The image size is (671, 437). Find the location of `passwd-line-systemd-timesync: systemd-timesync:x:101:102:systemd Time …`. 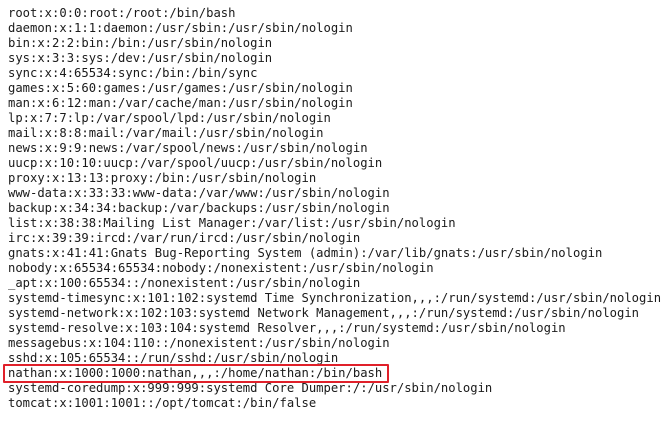

passwd-line-systemd-timesync: systemd-timesync:x:101:102:systemd Time … is located at coordinates (335, 298).